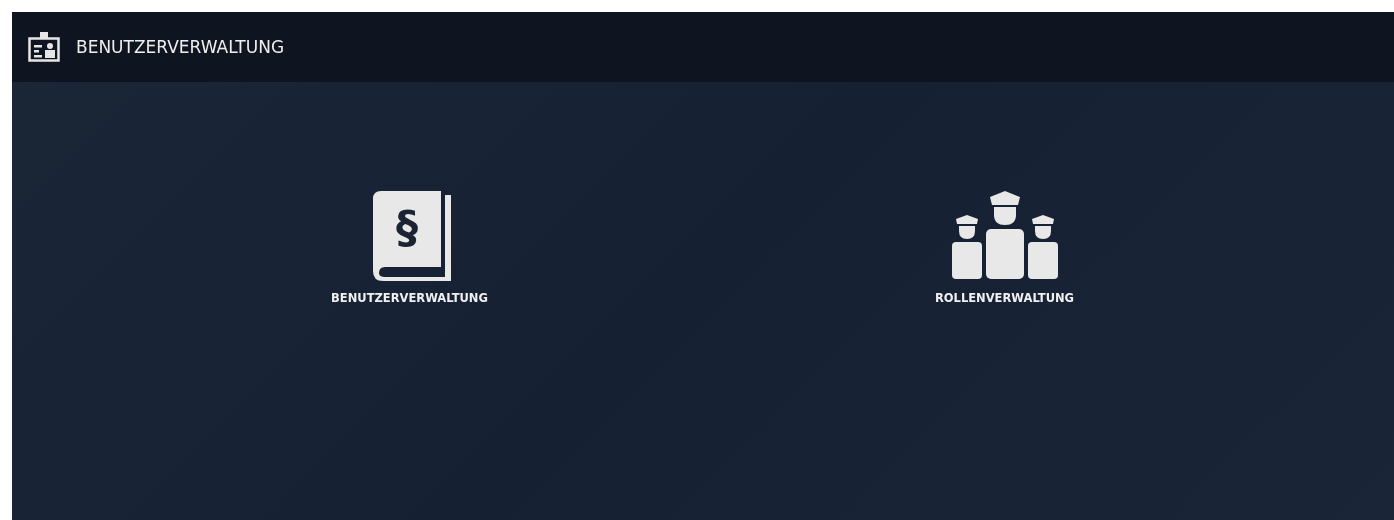 This screenshot has width=1394, height=520. What do you see at coordinates (180, 47) in the screenshot?
I see `page-title: BENUTZERVERWALTUNG` at bounding box center [180, 47].